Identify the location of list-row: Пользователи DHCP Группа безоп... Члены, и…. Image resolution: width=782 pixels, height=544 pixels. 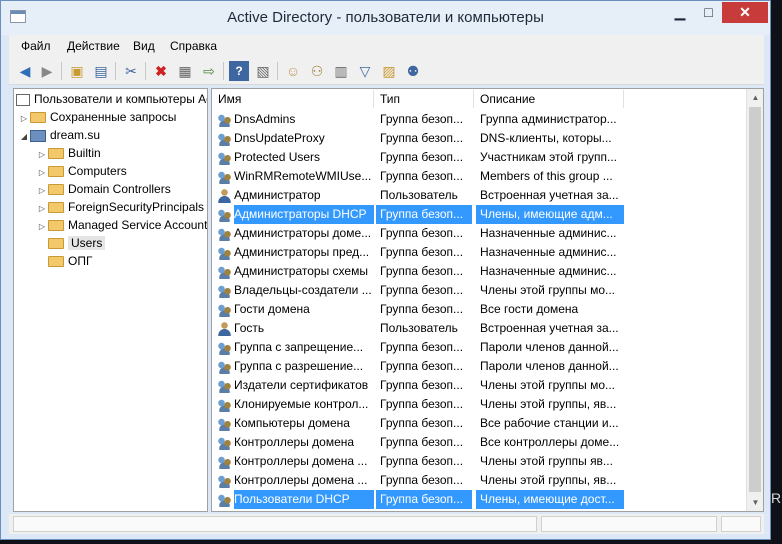
(487, 499).